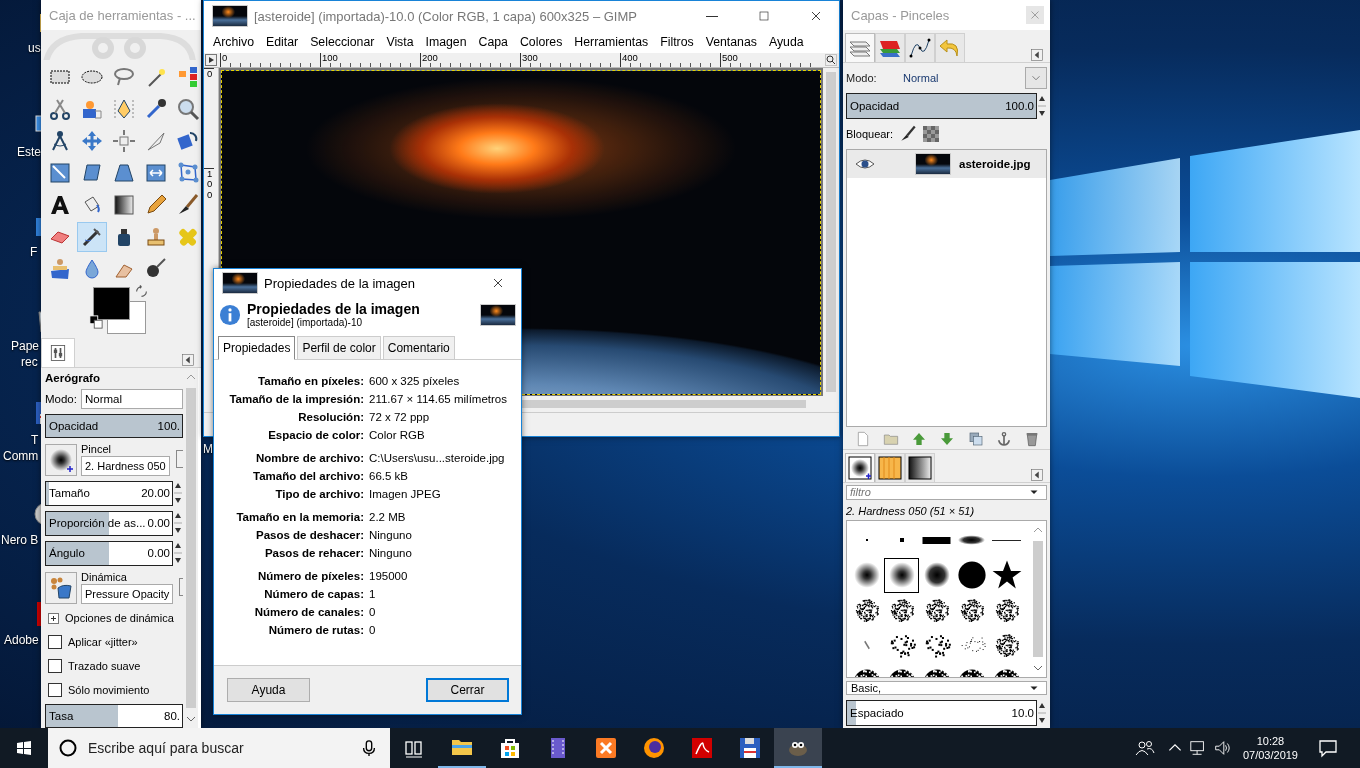  I want to click on checkbox-label: Sólo movimiento, so click(109, 689).